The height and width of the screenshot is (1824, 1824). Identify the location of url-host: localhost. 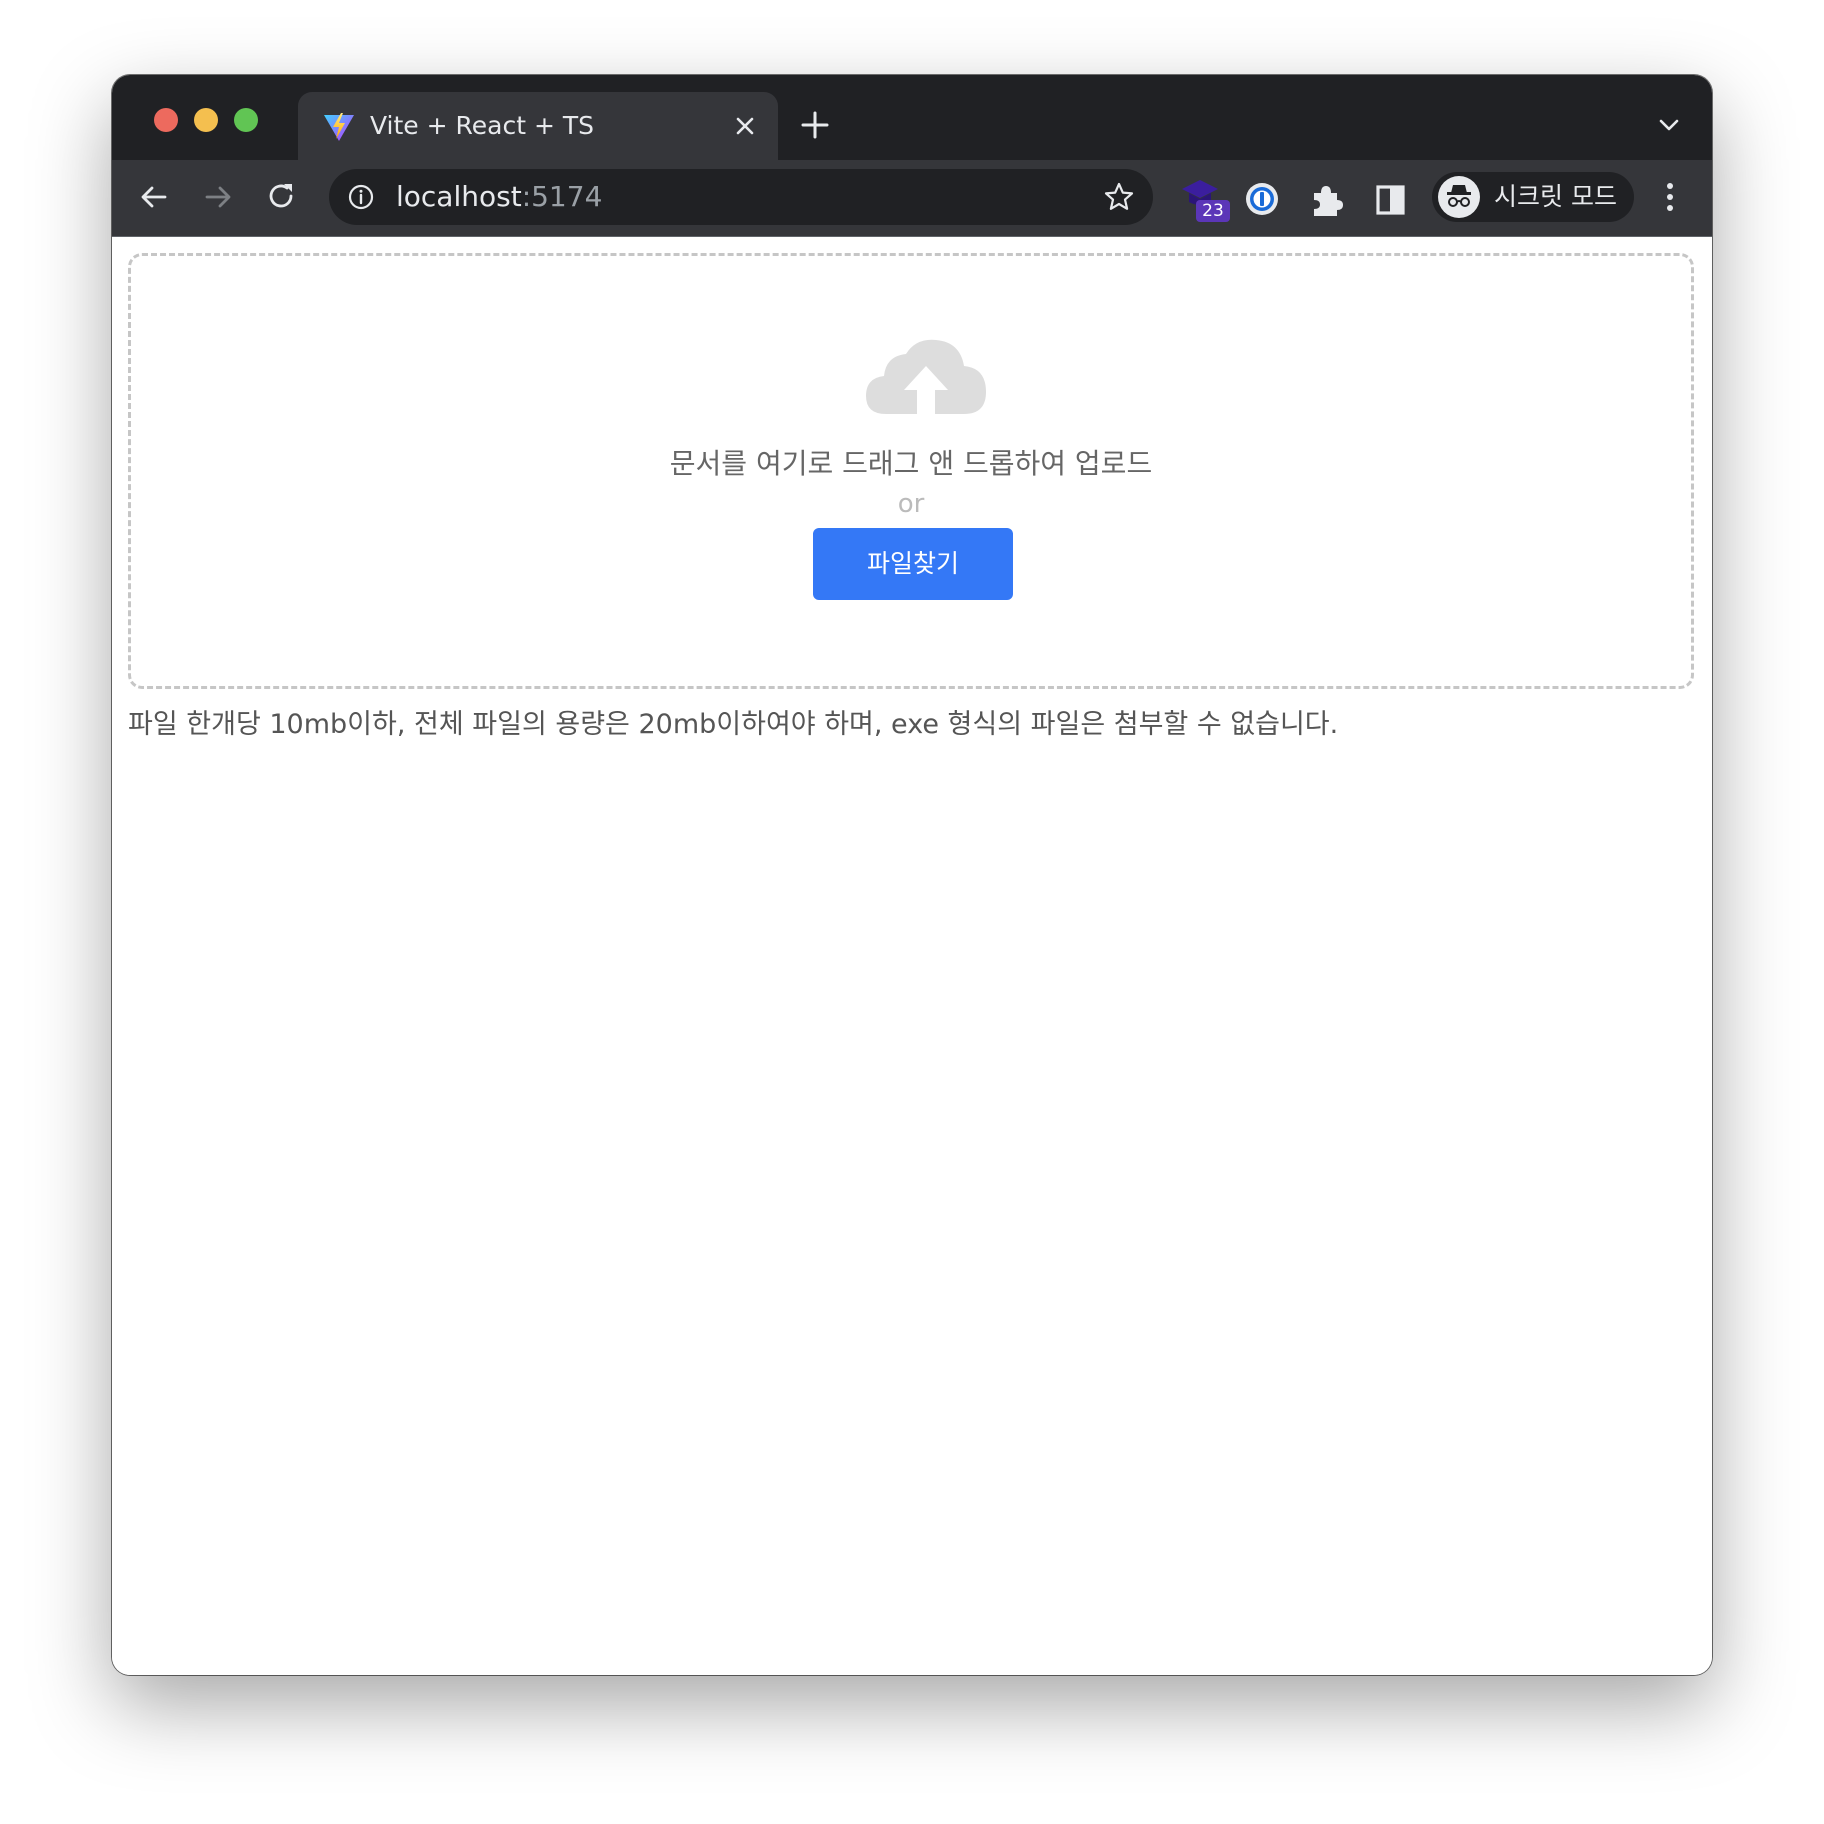
(459, 196).